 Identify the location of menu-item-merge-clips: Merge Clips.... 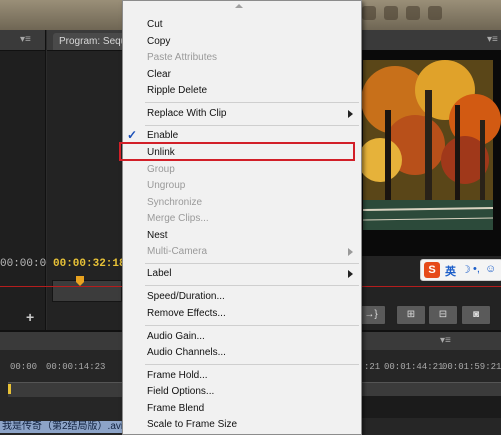
(178, 218).